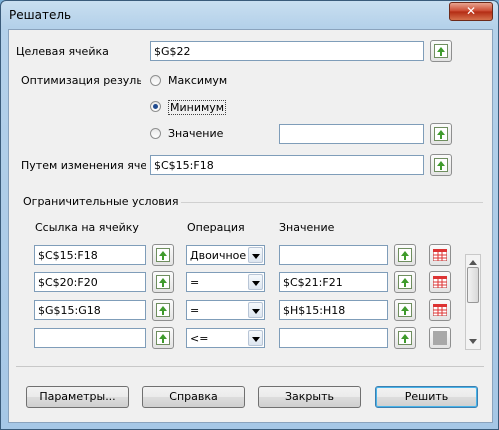 This screenshot has width=499, height=430. I want to click on constraint-1-remove-button, so click(440, 255).